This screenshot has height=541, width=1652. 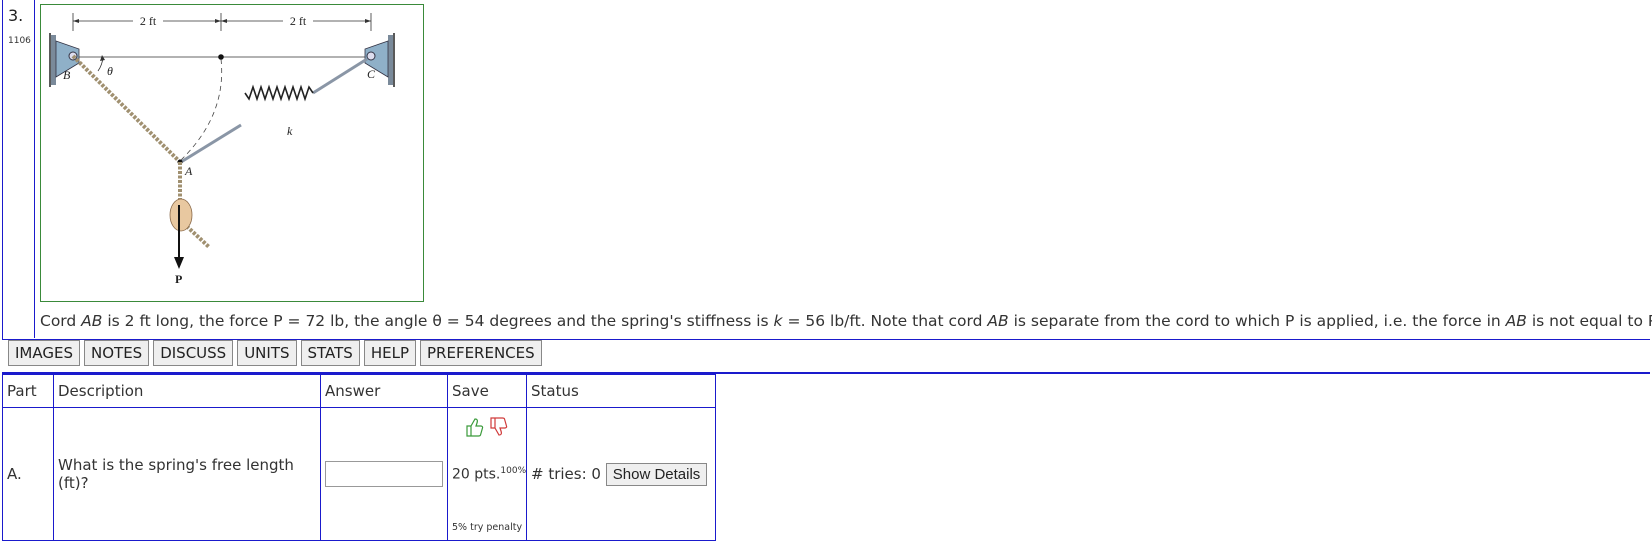 What do you see at coordinates (211, 143) in the screenshot?
I see `rod-a` at bounding box center [211, 143].